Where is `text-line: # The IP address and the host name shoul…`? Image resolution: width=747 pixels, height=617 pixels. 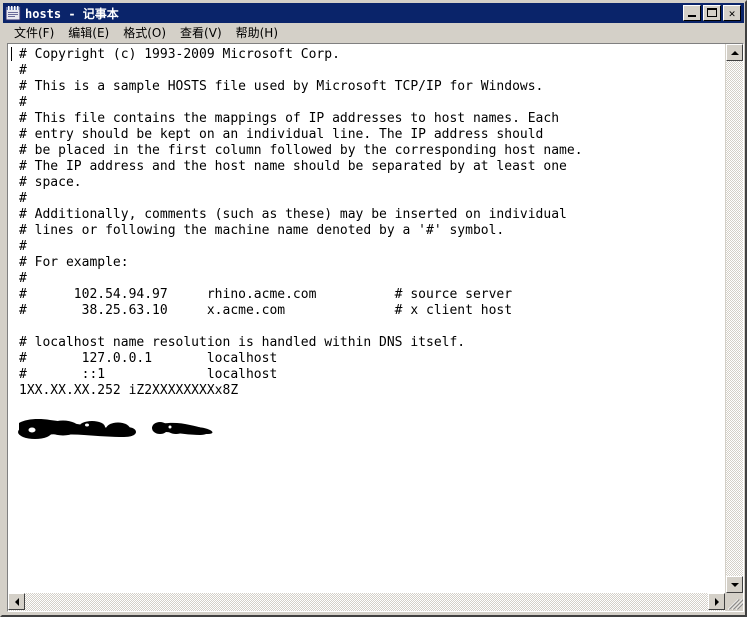 text-line: # The IP address and the host name shoul… is located at coordinates (293, 166).